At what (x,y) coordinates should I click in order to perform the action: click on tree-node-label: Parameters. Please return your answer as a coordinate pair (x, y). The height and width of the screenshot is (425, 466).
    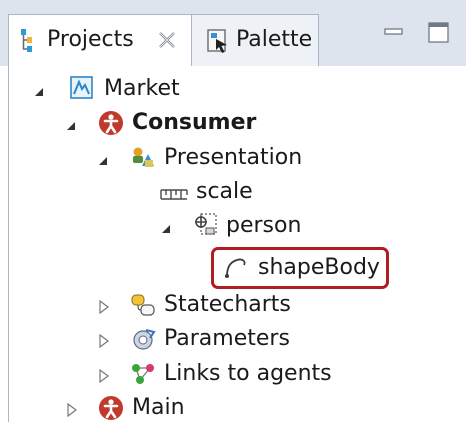
    Looking at the image, I should click on (227, 338).